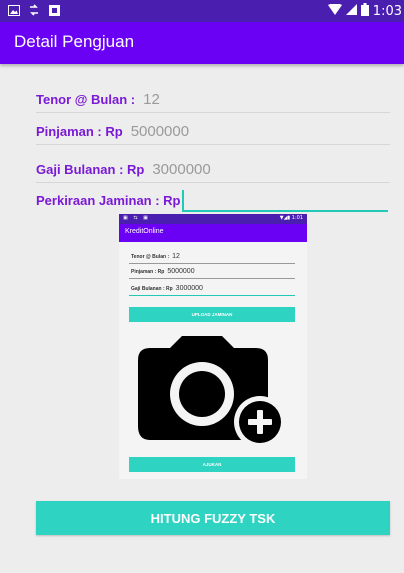 Image resolution: width=404 pixels, height=573 pixels. What do you see at coordinates (74, 41) in the screenshot?
I see `app-bar-title: Detail Pengjuan` at bounding box center [74, 41].